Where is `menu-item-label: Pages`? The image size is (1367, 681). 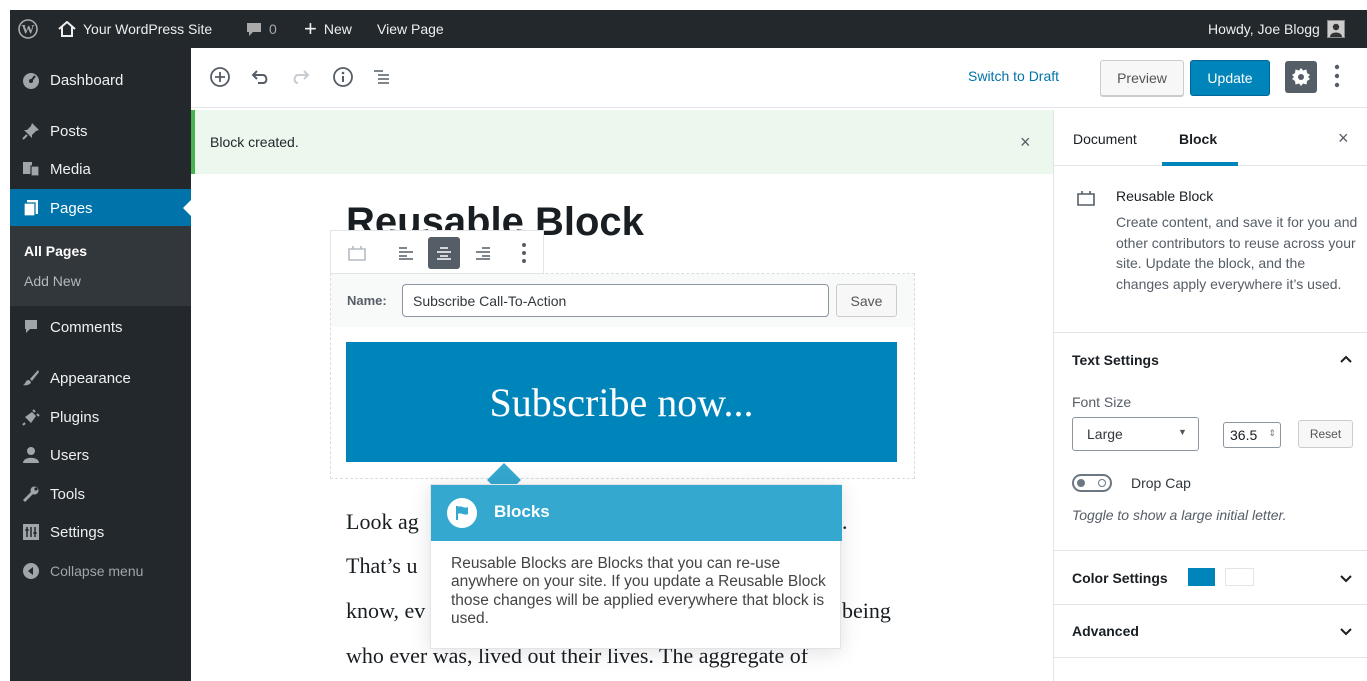
menu-item-label: Pages is located at coordinates (71, 208).